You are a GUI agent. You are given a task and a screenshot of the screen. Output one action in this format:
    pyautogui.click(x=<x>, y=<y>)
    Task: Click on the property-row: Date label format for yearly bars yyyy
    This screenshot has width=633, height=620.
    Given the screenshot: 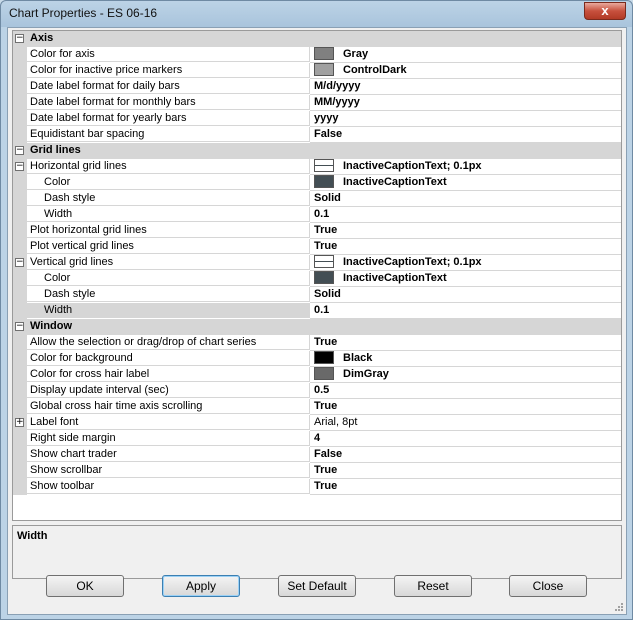 What is the action you would take?
    pyautogui.click(x=317, y=119)
    